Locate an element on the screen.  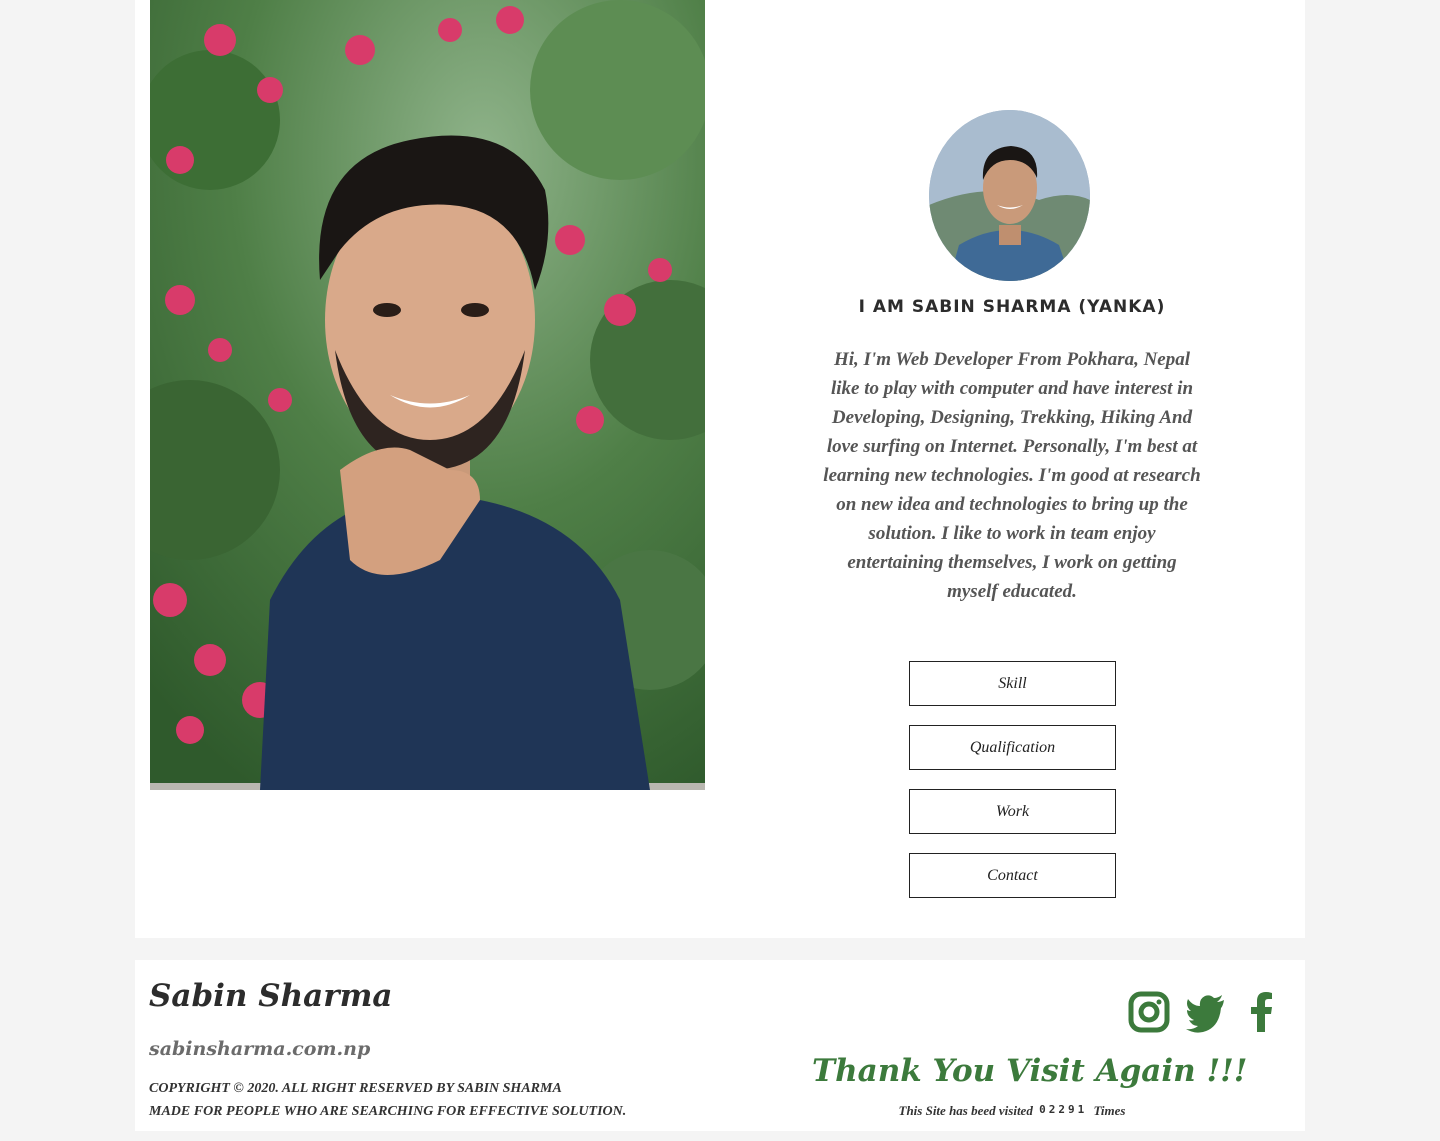
avatar is located at coordinates (1009, 195).